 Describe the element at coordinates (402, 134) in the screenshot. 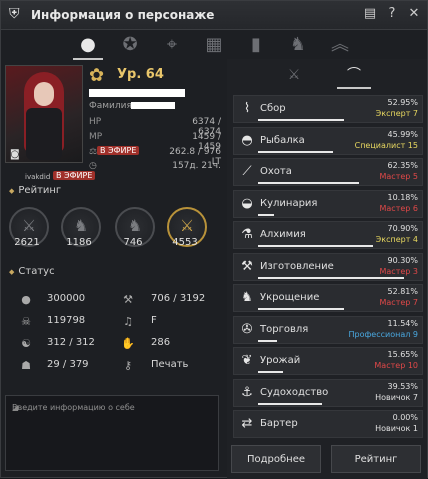

I see `life-skill-percent: 45.99%` at that location.